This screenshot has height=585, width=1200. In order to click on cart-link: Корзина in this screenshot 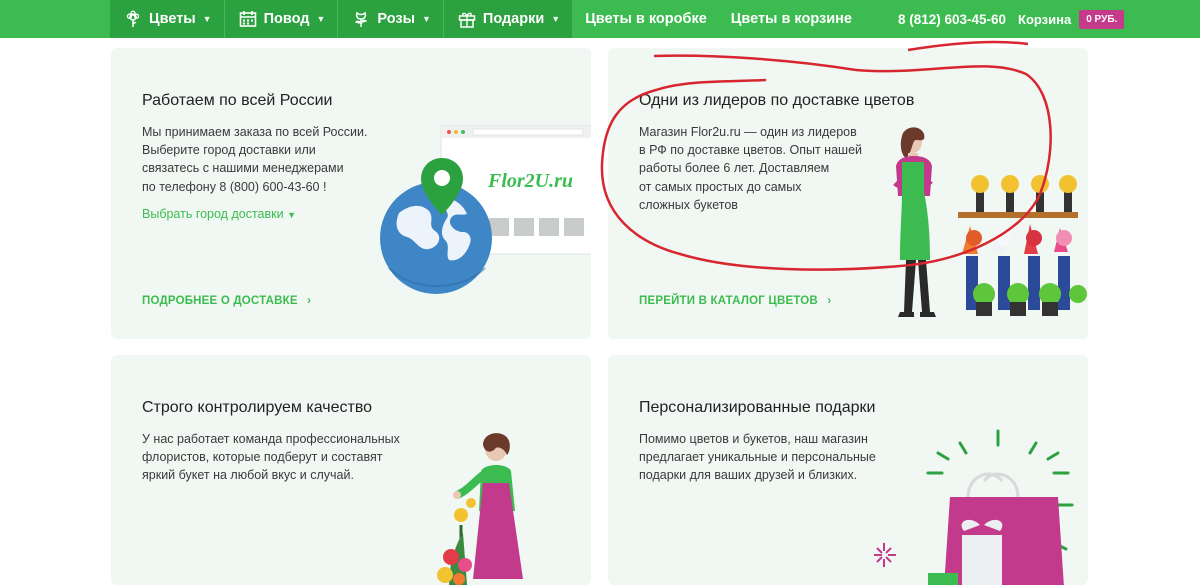, I will do `click(1045, 19)`.